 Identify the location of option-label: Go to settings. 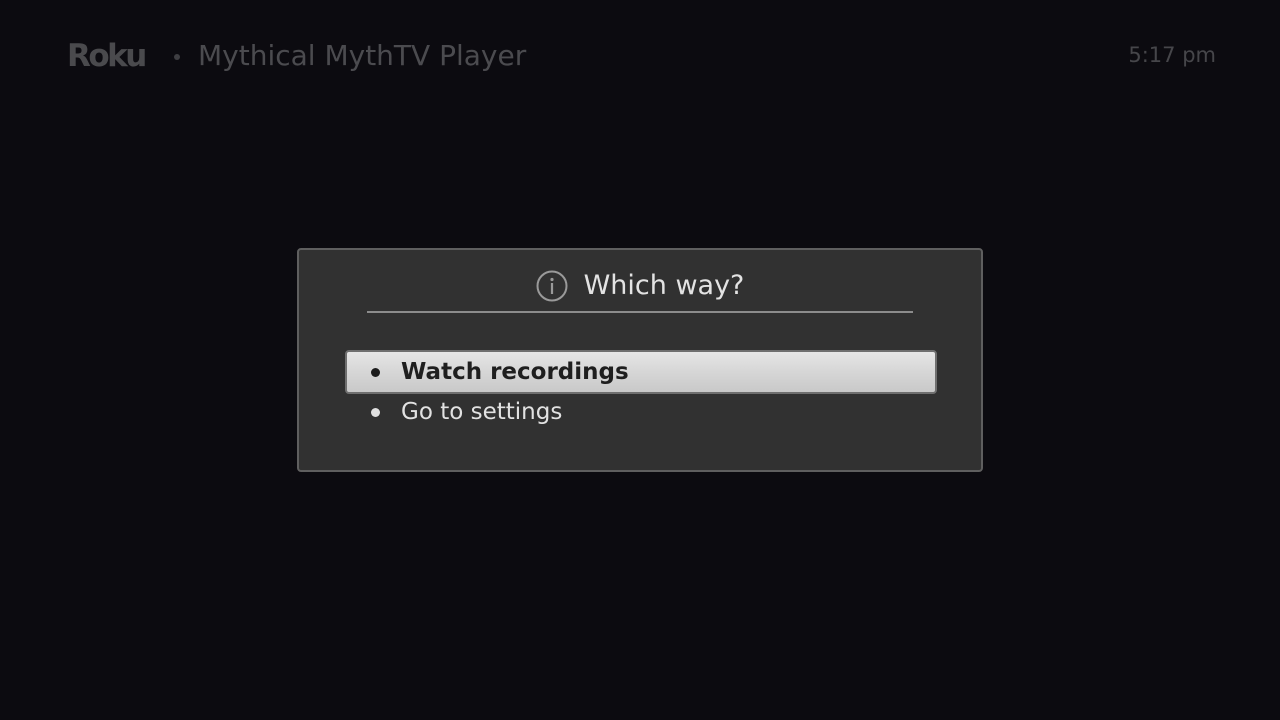
(482, 412).